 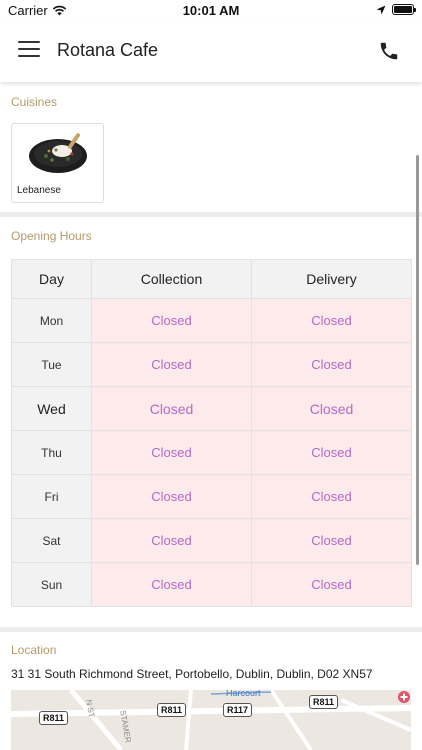 I want to click on cuisine-card-lebanese: Lebanese, so click(x=57, y=163).